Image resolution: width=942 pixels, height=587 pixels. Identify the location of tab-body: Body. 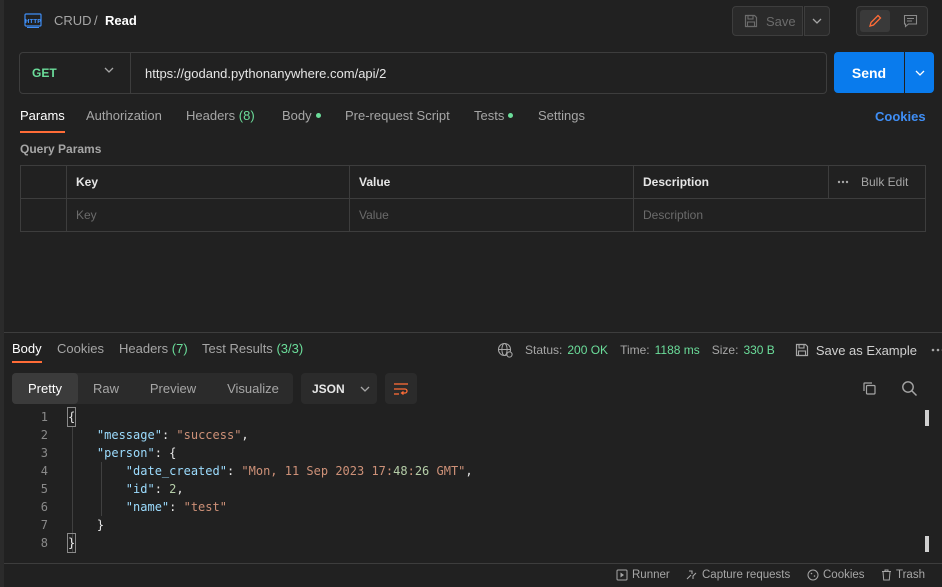
(301, 120).